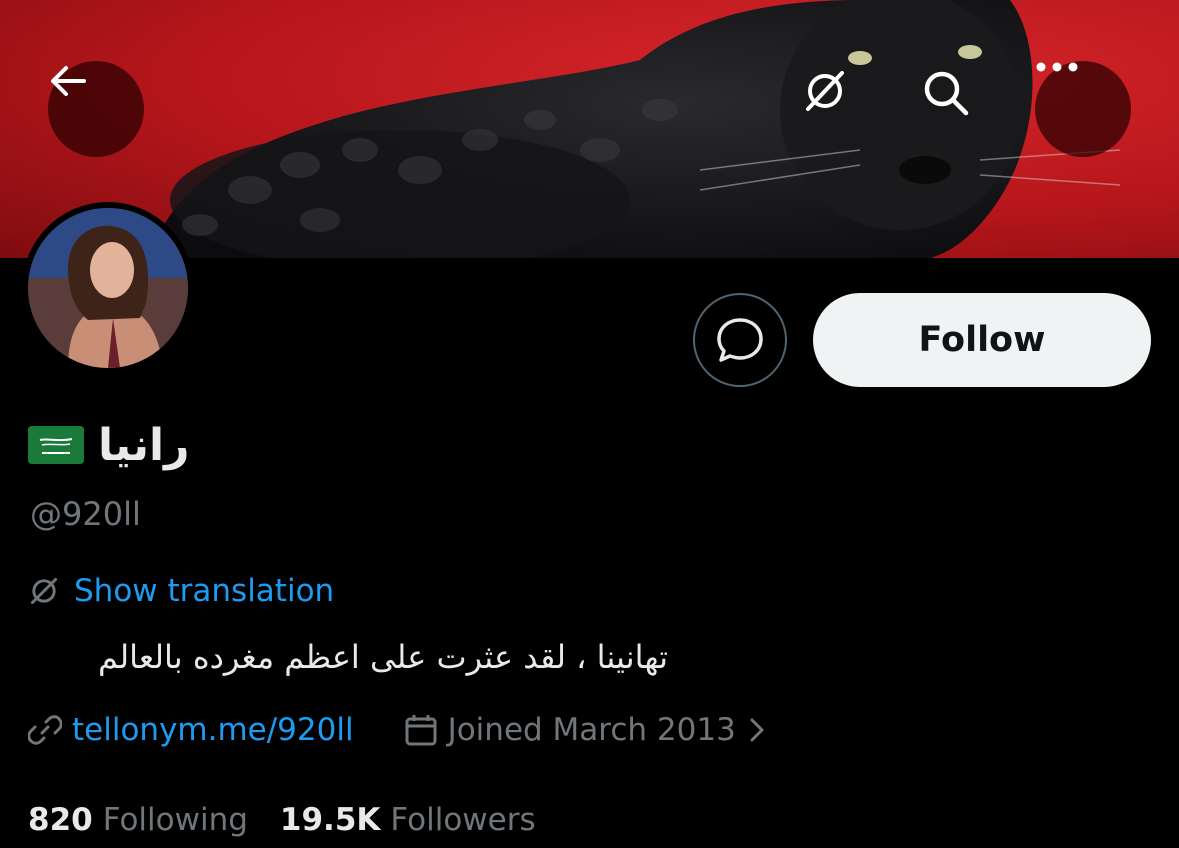 The width and height of the screenshot is (1179, 848). What do you see at coordinates (825, 91) in the screenshot?
I see `translate-icon` at bounding box center [825, 91].